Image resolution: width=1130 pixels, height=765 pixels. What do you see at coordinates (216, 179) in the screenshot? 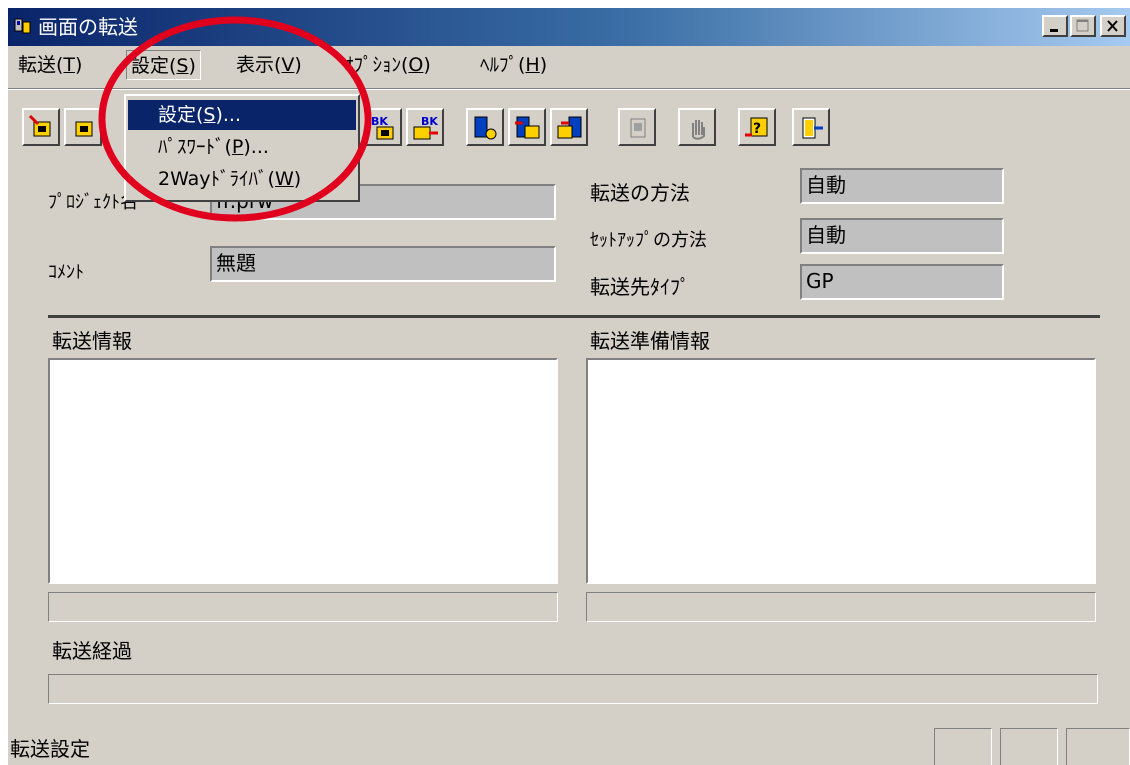
I see `dropdown-2way-label: 2Wayﾄﾞﾗｲﾊﾞ(` at bounding box center [216, 179].